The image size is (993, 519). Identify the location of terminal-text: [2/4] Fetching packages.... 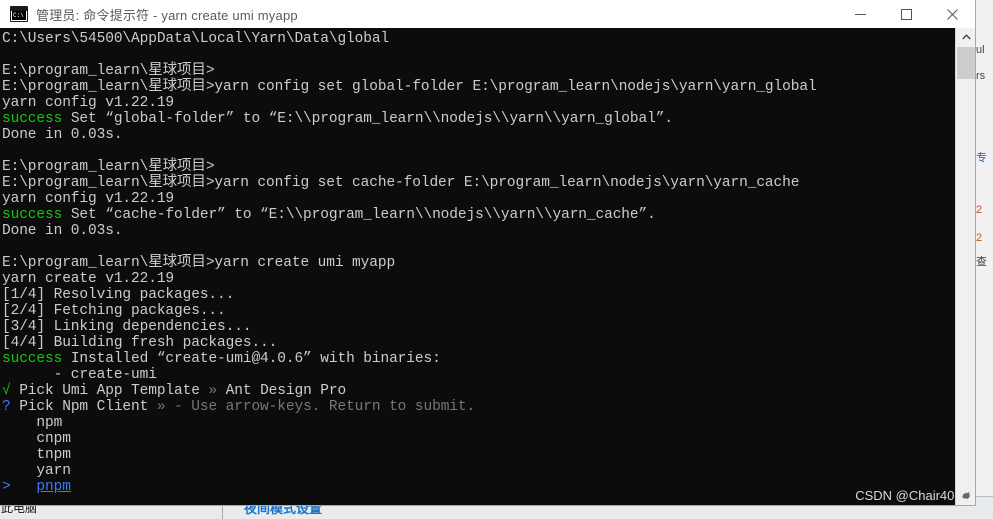
(114, 311).